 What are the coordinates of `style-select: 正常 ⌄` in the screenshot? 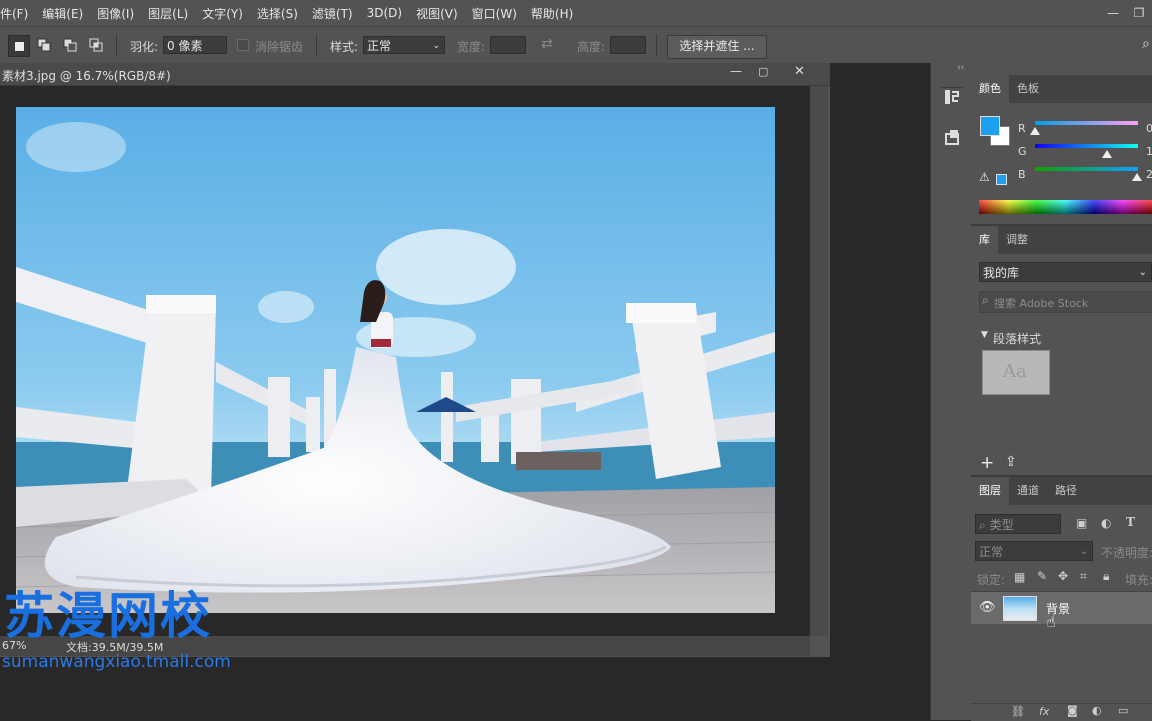 It's located at (404, 45).